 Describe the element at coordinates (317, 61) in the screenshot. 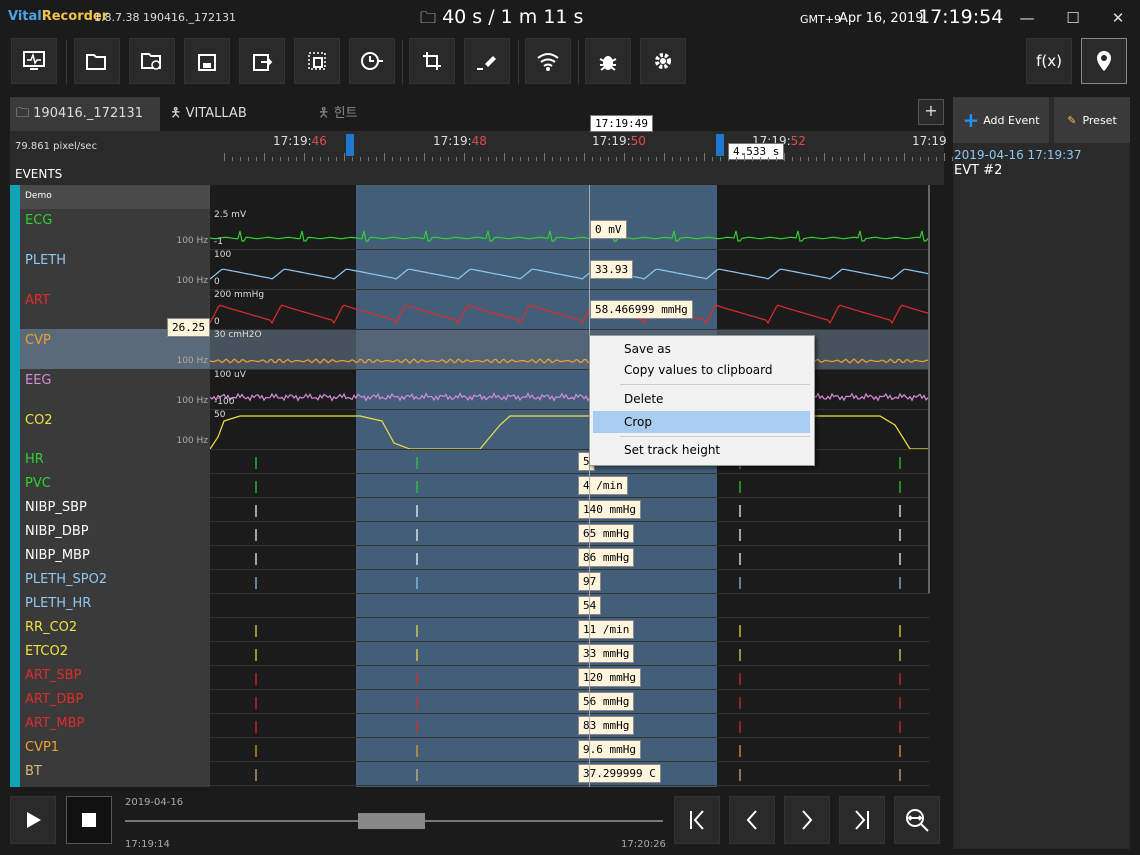

I see `save-selection-button` at that location.